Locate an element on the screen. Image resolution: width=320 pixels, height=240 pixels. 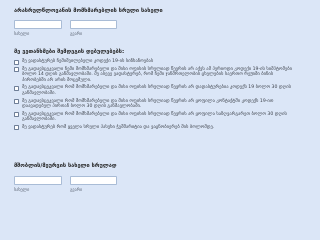
minor-last-name-input is located at coordinates (93, 24).